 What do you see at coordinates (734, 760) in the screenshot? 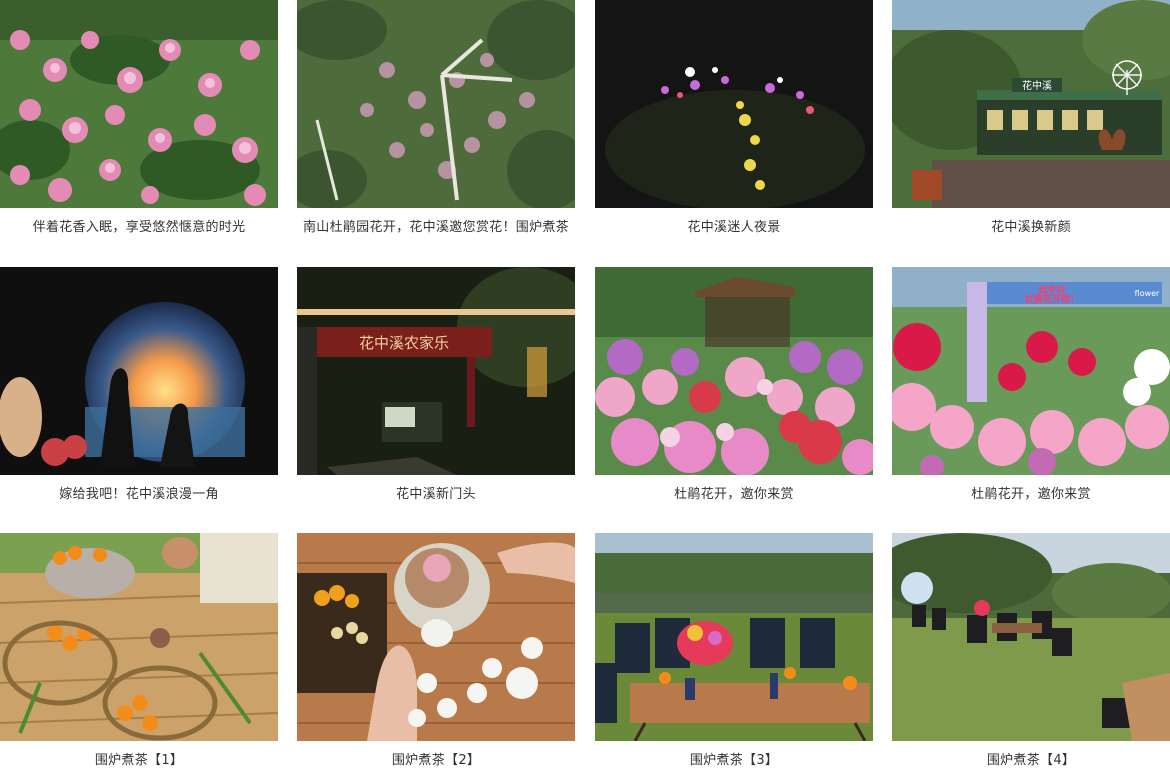
I see `photo-caption: 围炉煮茶【3】` at bounding box center [734, 760].